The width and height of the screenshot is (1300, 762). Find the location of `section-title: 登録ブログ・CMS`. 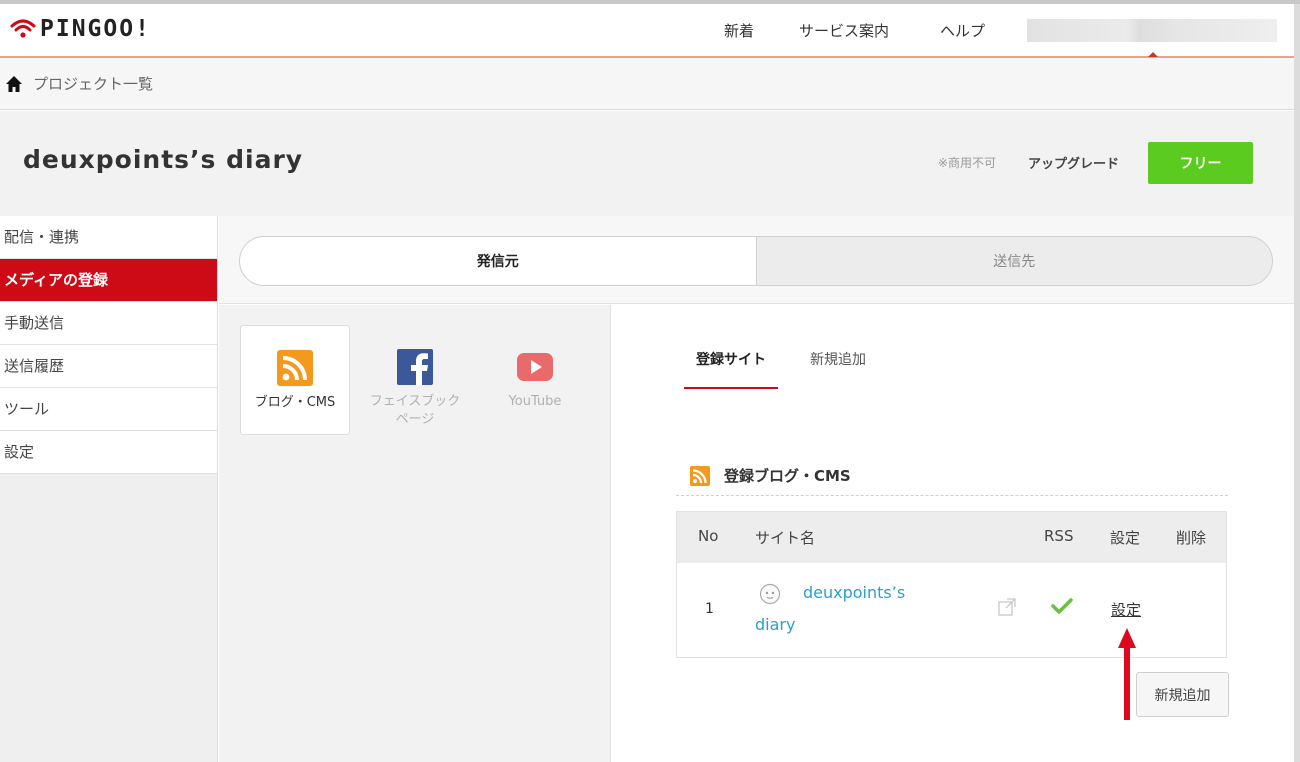

section-title: 登録ブログ・CMS is located at coordinates (770, 475).